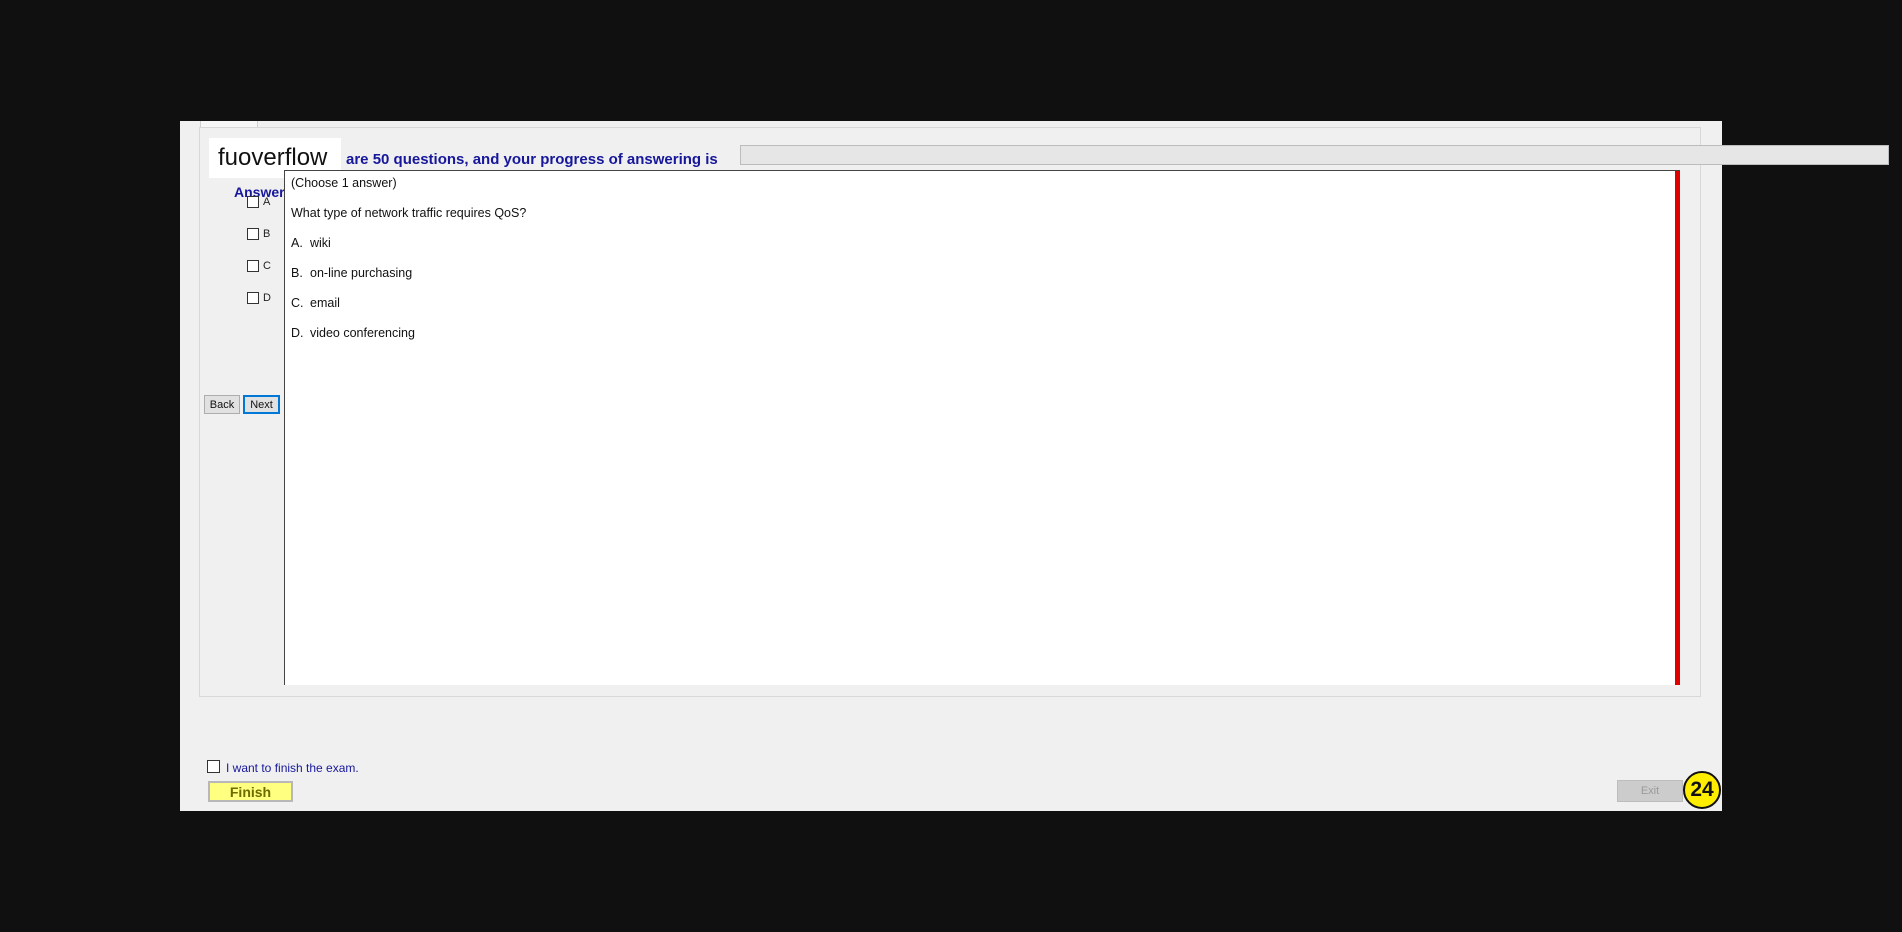 Image resolution: width=1902 pixels, height=932 pixels. Describe the element at coordinates (253, 202) in the screenshot. I see `checkbox-a` at that location.